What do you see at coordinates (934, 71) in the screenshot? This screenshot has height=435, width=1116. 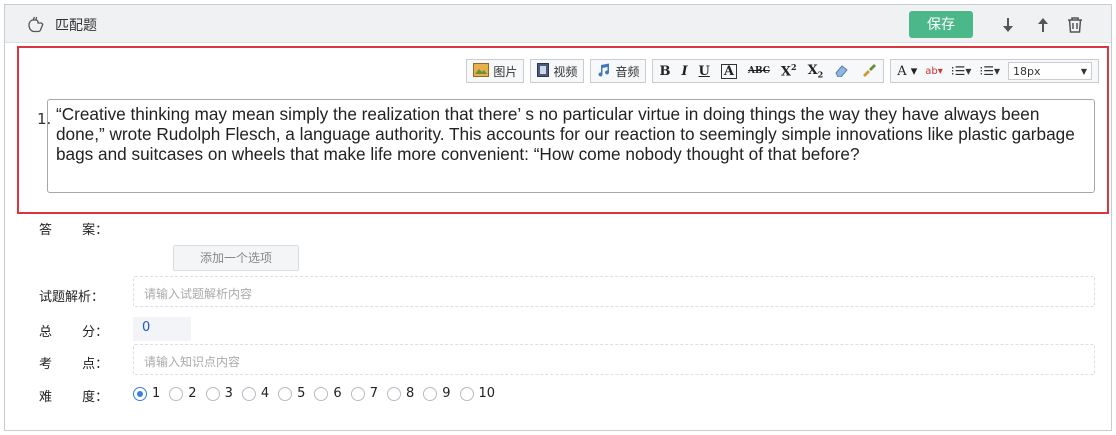 I see `highlight-icon: ab▾` at bounding box center [934, 71].